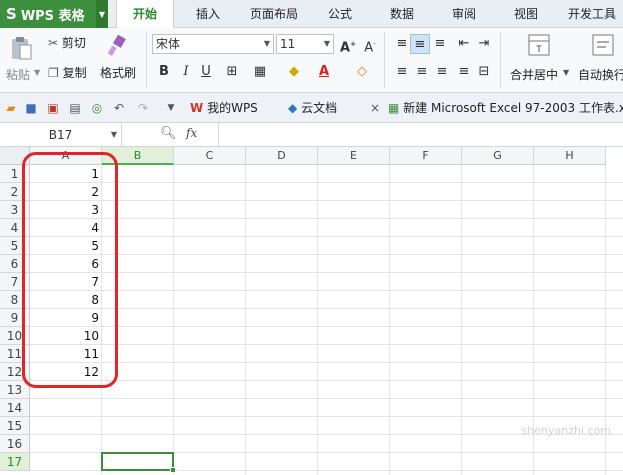  What do you see at coordinates (66, 156) in the screenshot?
I see `column-header-a: A` at bounding box center [66, 156].